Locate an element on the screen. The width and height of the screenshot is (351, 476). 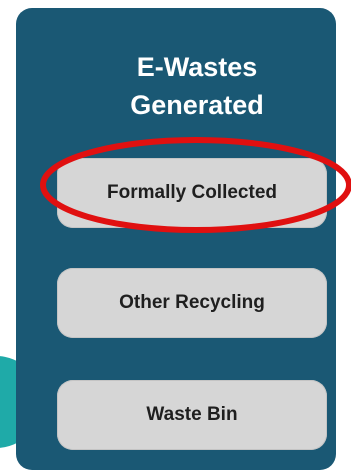
formally-collected-label: Formally Collected is located at coordinates (192, 192).